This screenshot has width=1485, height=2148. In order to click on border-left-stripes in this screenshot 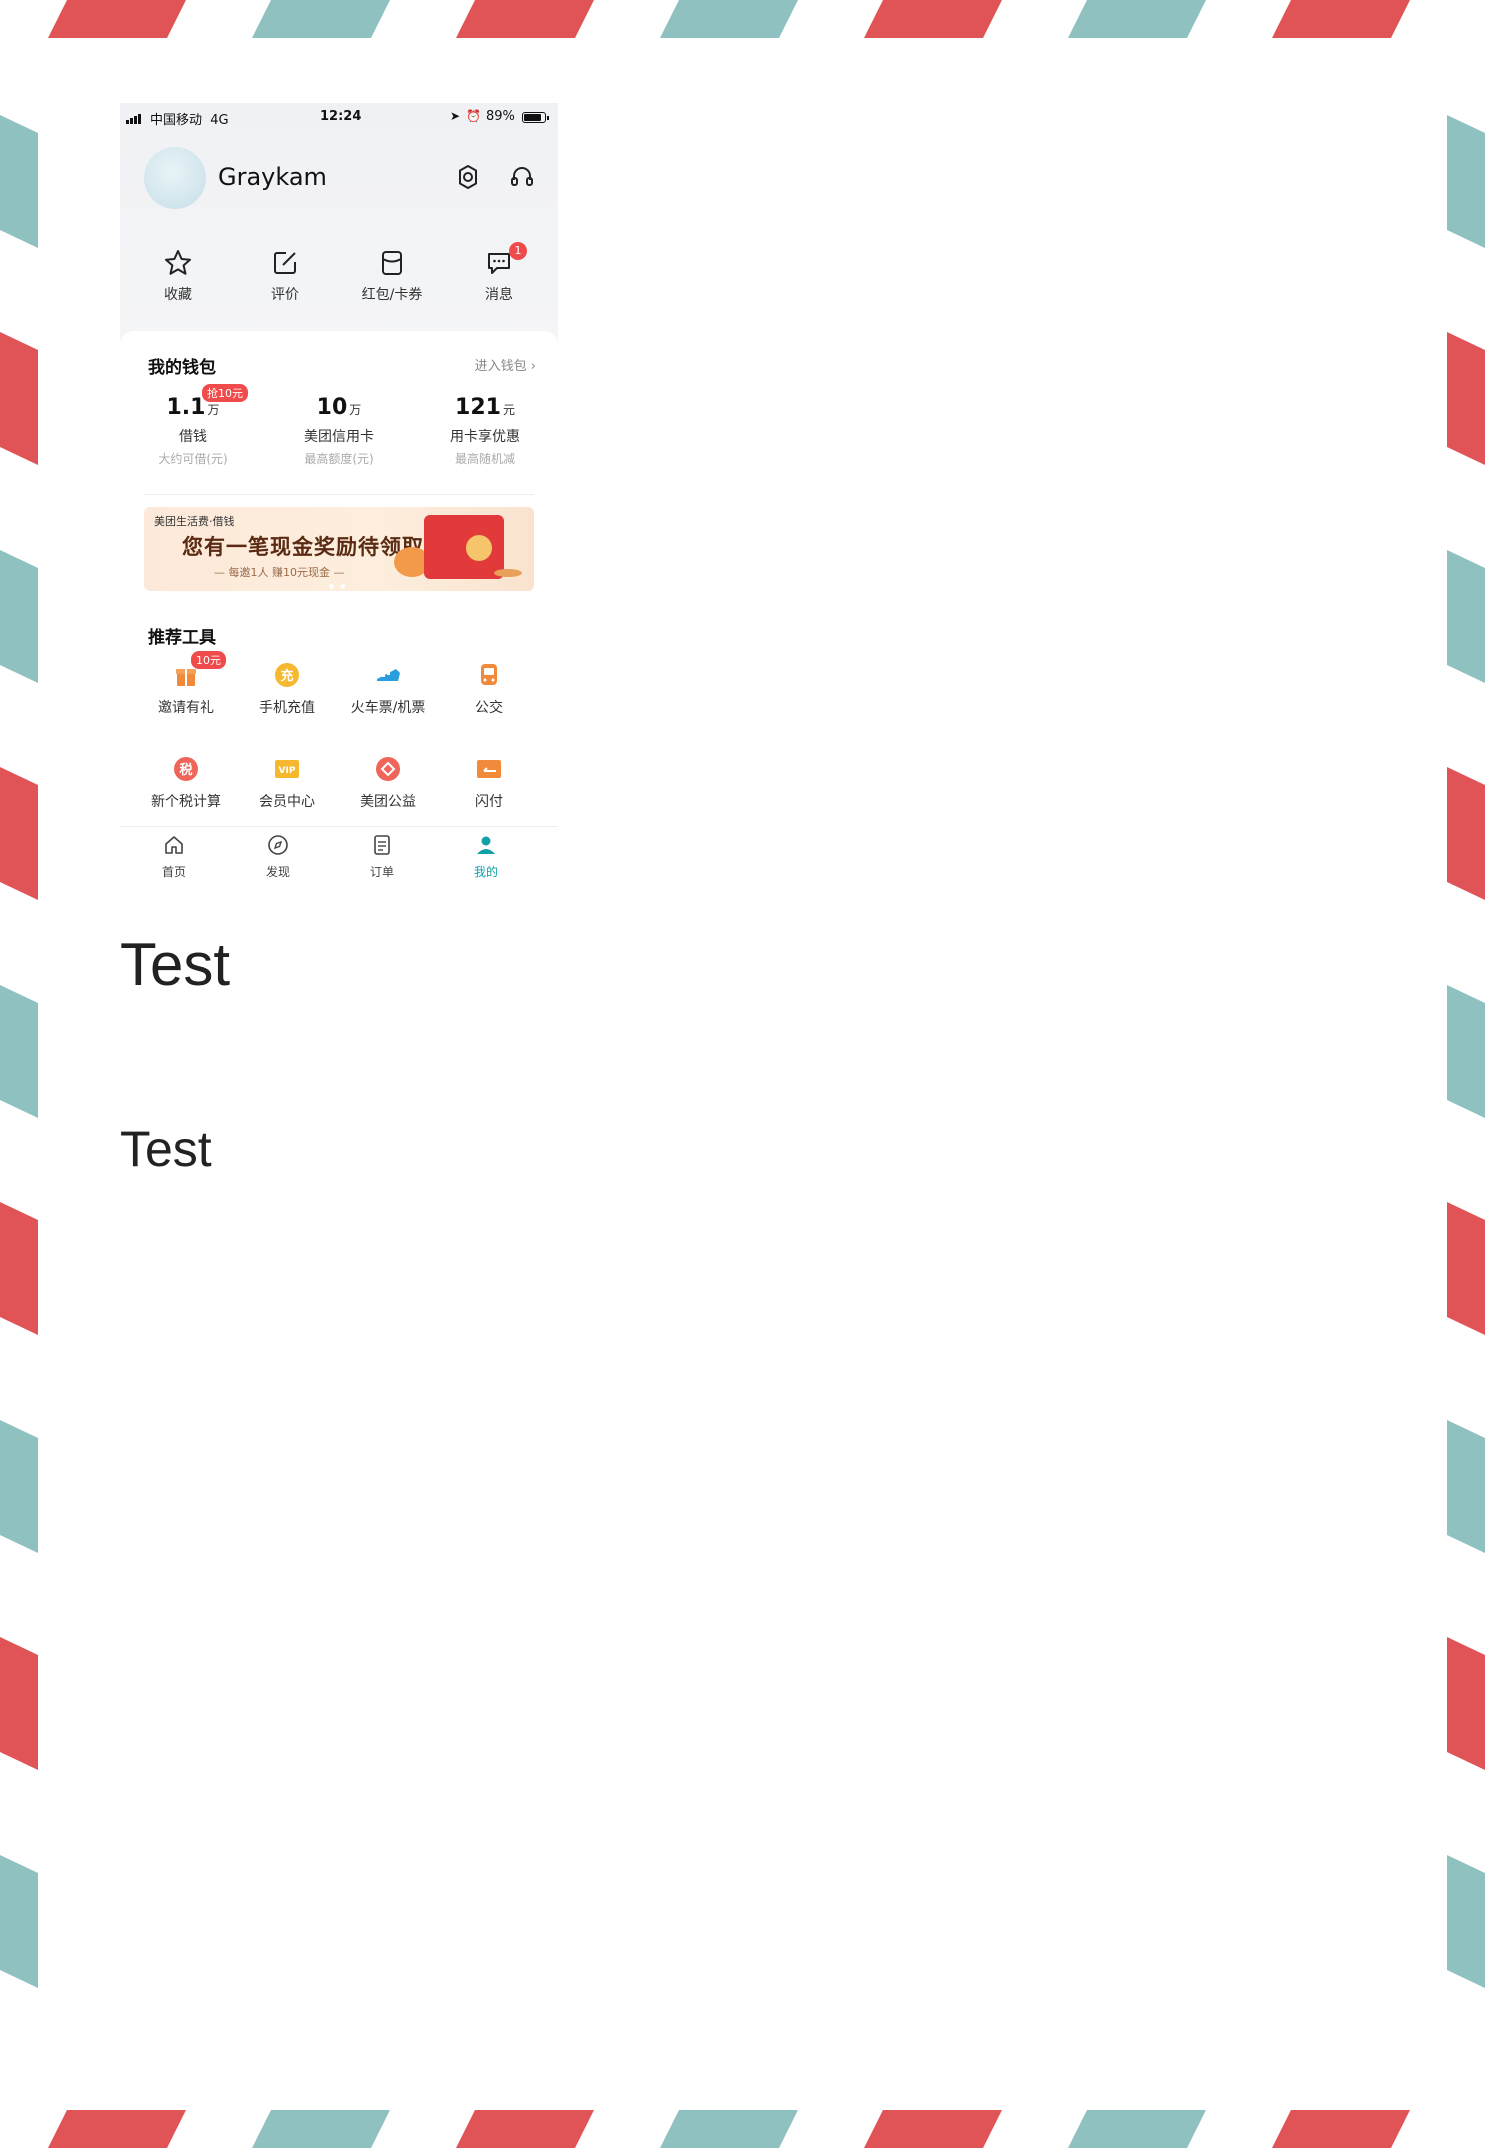, I will do `click(19, 1051)`.